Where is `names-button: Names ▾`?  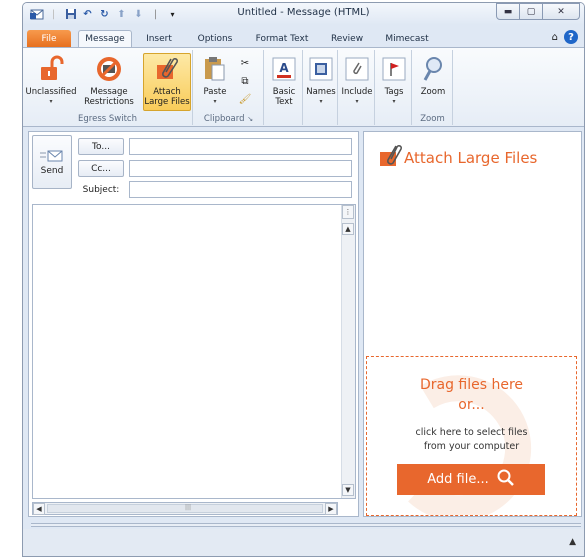
names-button: Names ▾ is located at coordinates (321, 80).